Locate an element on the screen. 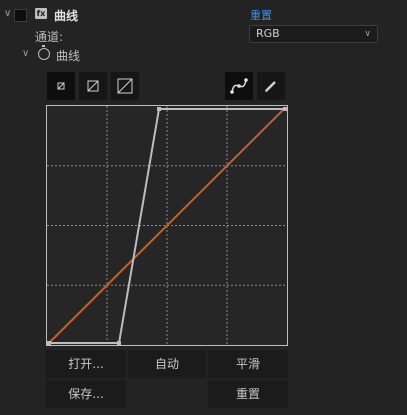 The width and height of the screenshot is (407, 415). collapse-chevron-icon: ∨ is located at coordinates (7, 13).